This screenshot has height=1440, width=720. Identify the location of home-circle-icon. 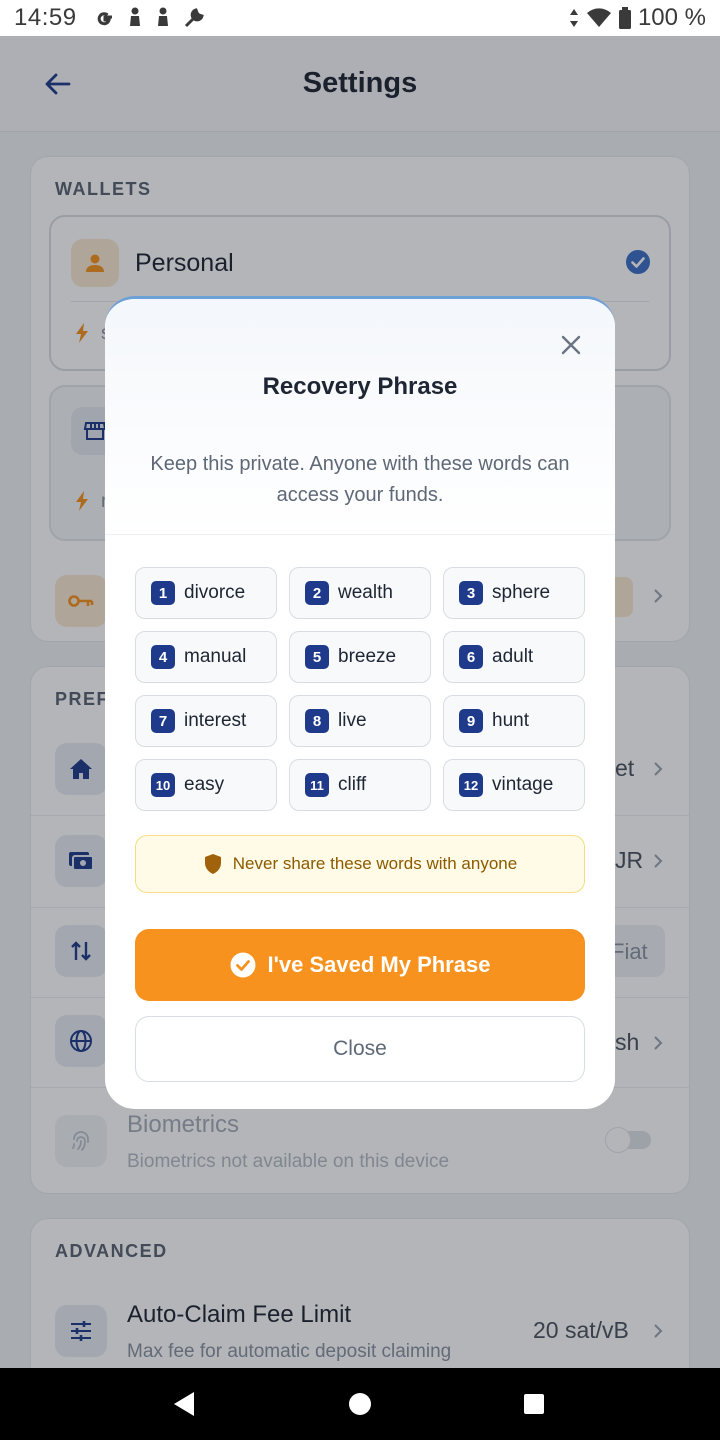
(360, 1404).